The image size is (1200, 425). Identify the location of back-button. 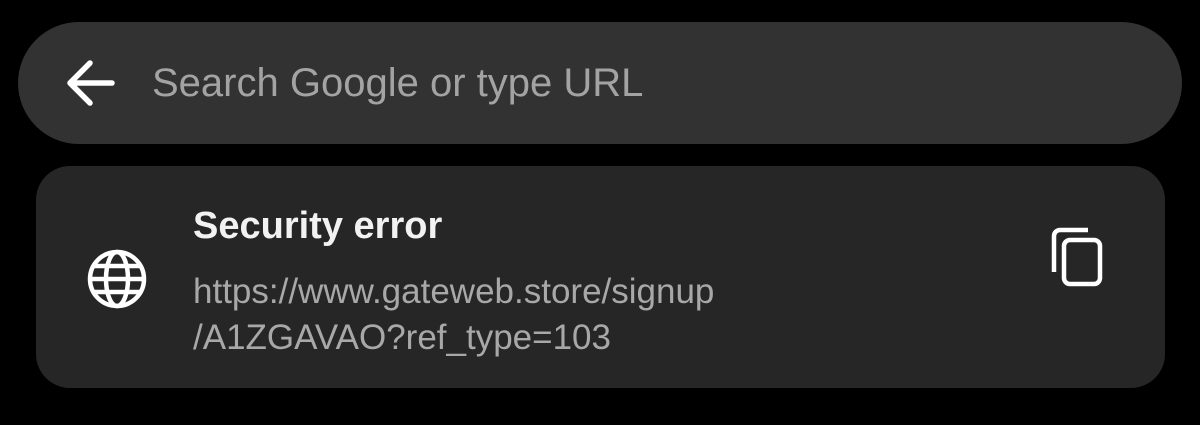
(90, 83).